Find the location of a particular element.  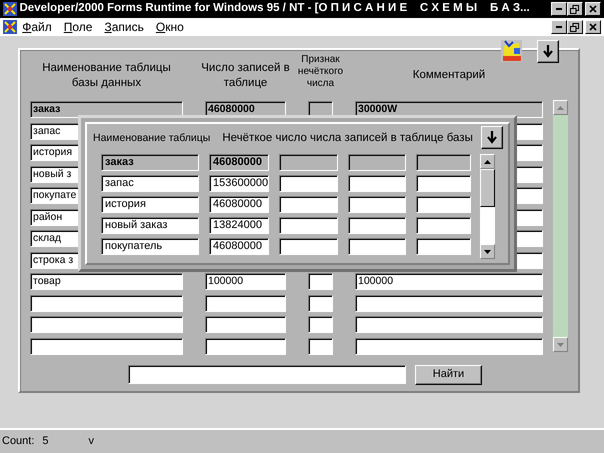

column-header: Нечёткое число числа записей в таблице базы is located at coordinates (347, 138).